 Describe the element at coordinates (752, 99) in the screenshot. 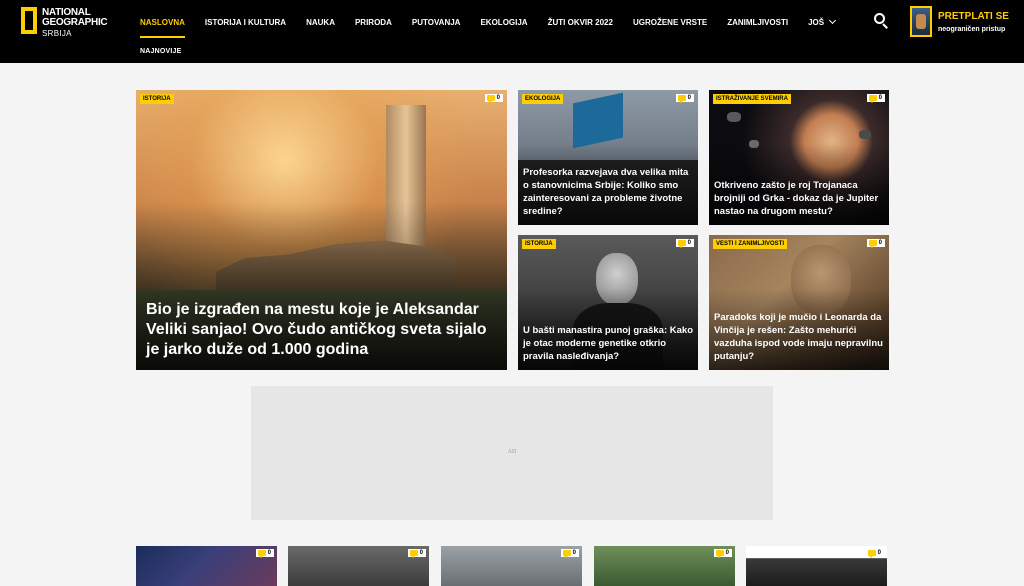

I see `category-tag: ISTRAŽIVANJE SVEMIRA` at that location.